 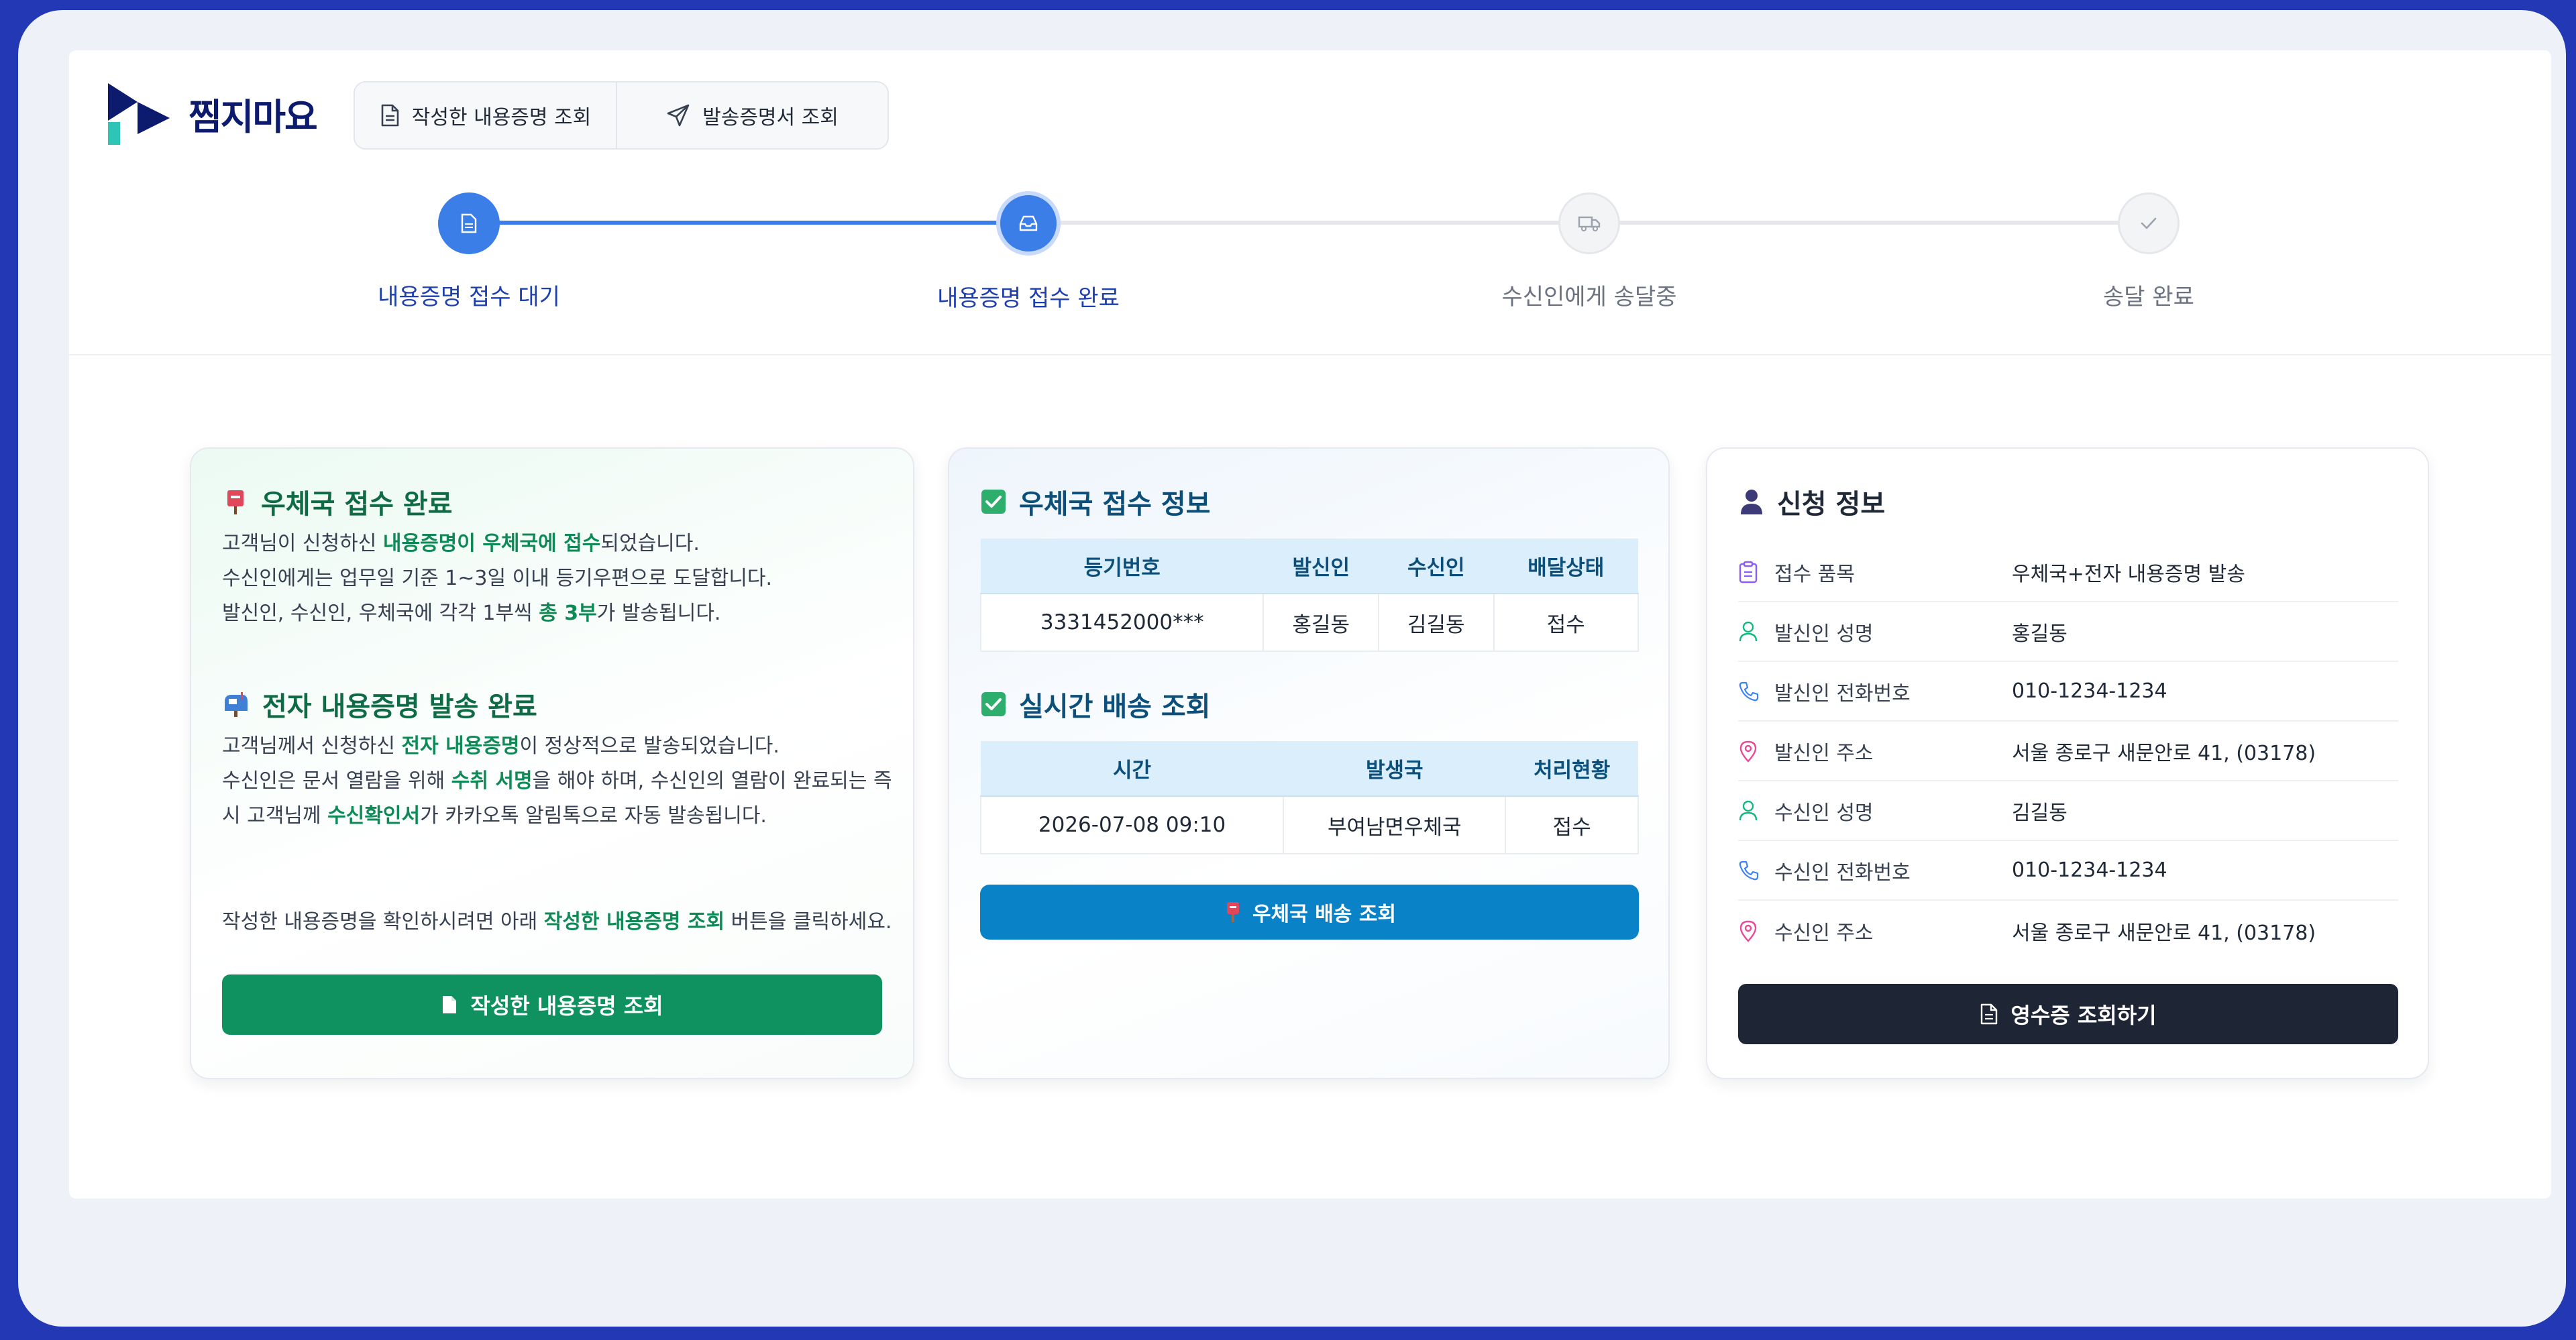 I want to click on list-item: 수신인 성명 김길동, so click(x=2068, y=811).